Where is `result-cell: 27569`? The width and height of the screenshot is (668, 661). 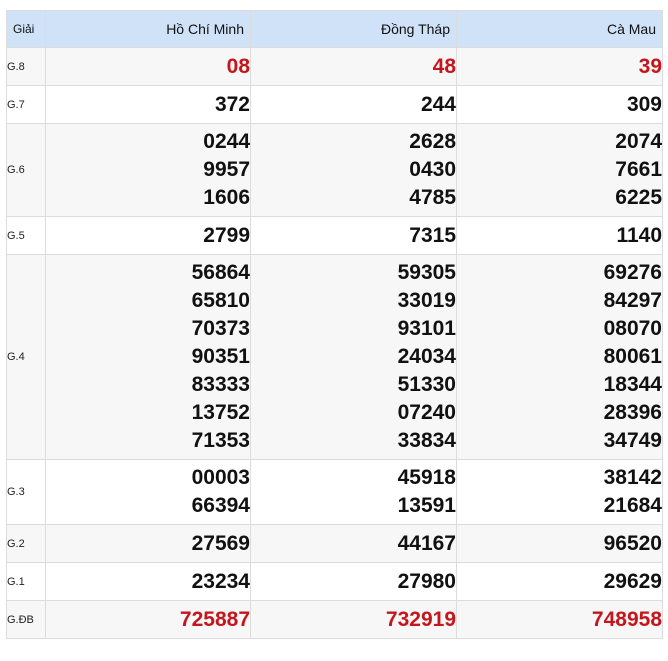 result-cell: 27569 is located at coordinates (148, 543).